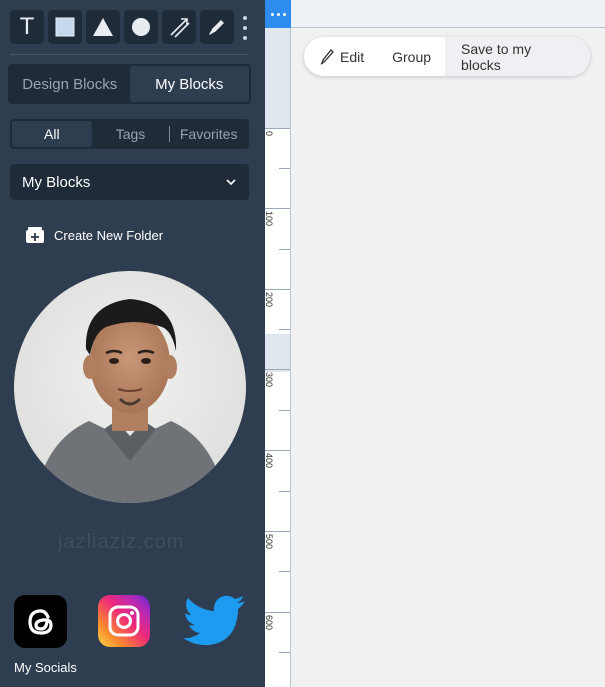 Image resolution: width=605 pixels, height=687 pixels. What do you see at coordinates (109, 235) in the screenshot?
I see `create-new-folder-label: Create New Folder` at bounding box center [109, 235].